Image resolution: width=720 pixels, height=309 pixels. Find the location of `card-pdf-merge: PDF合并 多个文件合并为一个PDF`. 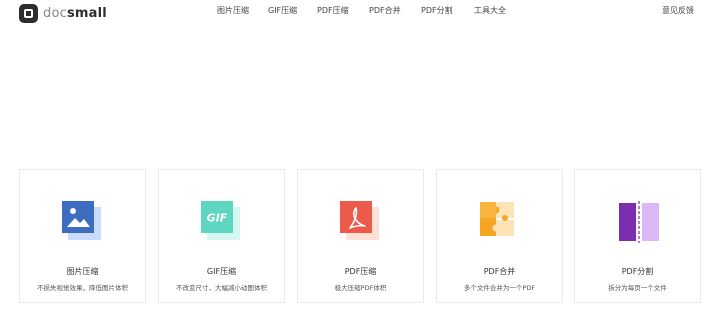

card-pdf-merge: PDF合并 多个文件合并为一个PDF is located at coordinates (499, 236).